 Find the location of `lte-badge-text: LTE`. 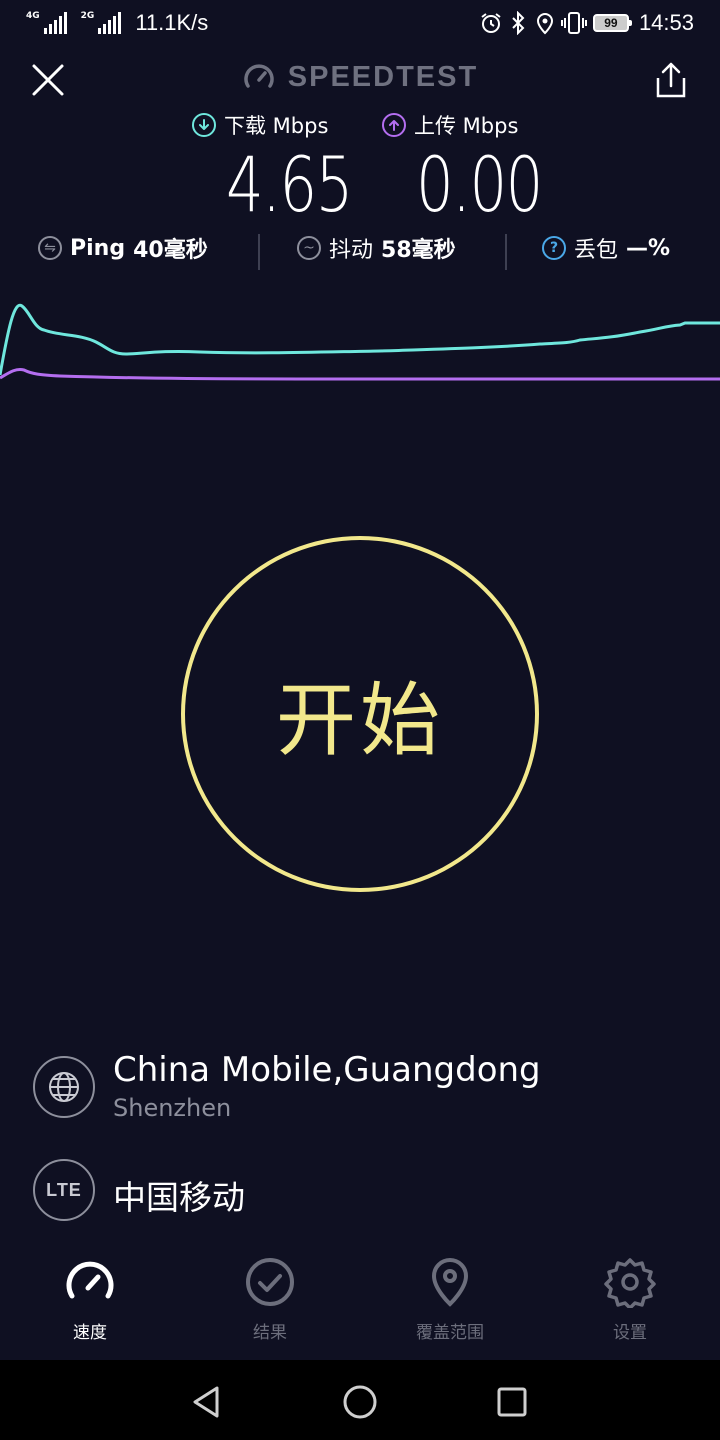

lte-badge-text: LTE is located at coordinates (64, 1189).